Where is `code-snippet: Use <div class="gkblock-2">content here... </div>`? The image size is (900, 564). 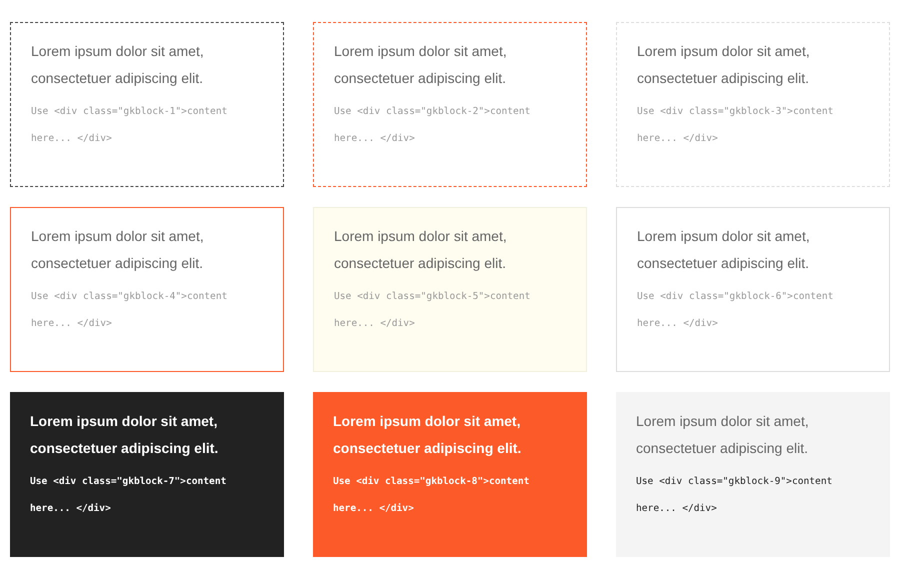 code-snippet: Use <div class="gkblock-2">content here... </div> is located at coordinates (433, 125).